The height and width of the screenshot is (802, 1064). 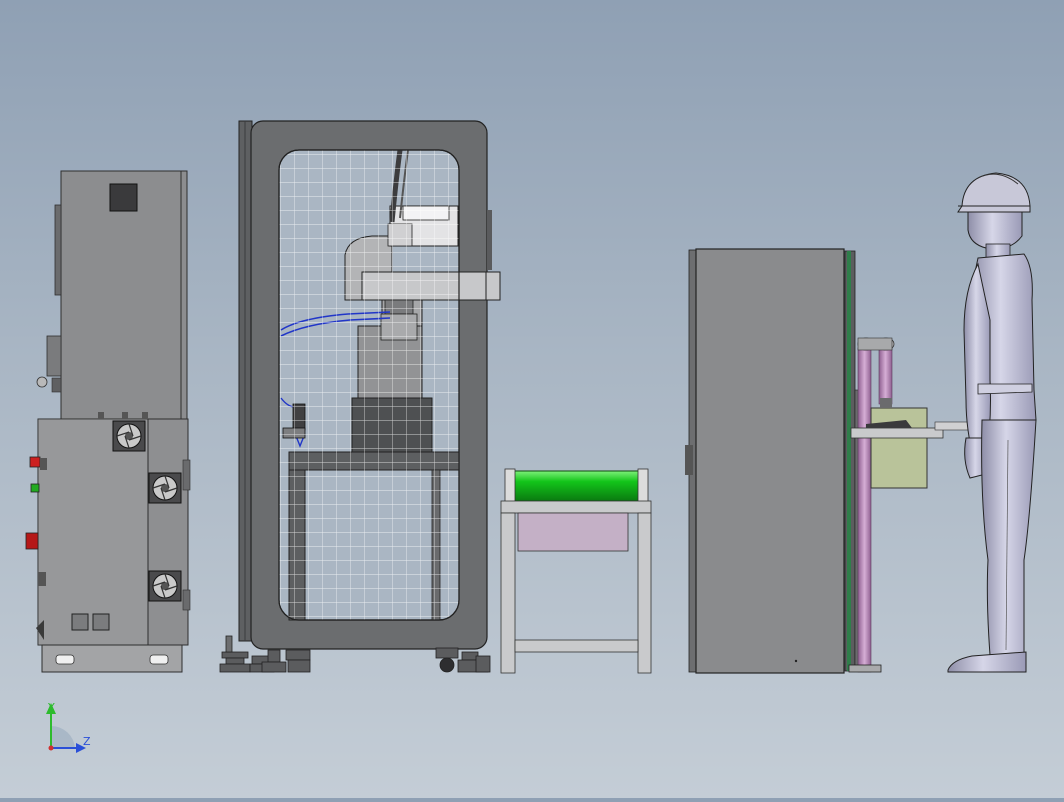 What do you see at coordinates (576, 571) in the screenshot?
I see `conveyor-stand` at bounding box center [576, 571].